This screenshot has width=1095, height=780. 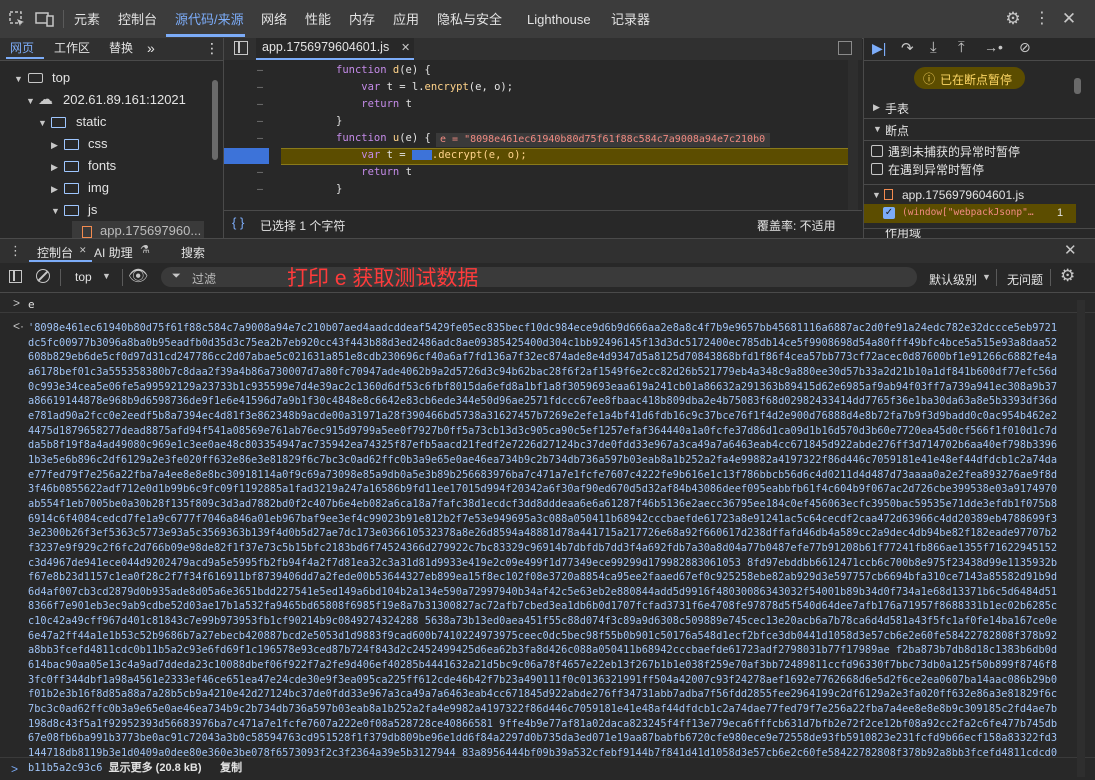 What do you see at coordinates (138, 276) in the screenshot?
I see `eye-icon: 👁` at bounding box center [138, 276].